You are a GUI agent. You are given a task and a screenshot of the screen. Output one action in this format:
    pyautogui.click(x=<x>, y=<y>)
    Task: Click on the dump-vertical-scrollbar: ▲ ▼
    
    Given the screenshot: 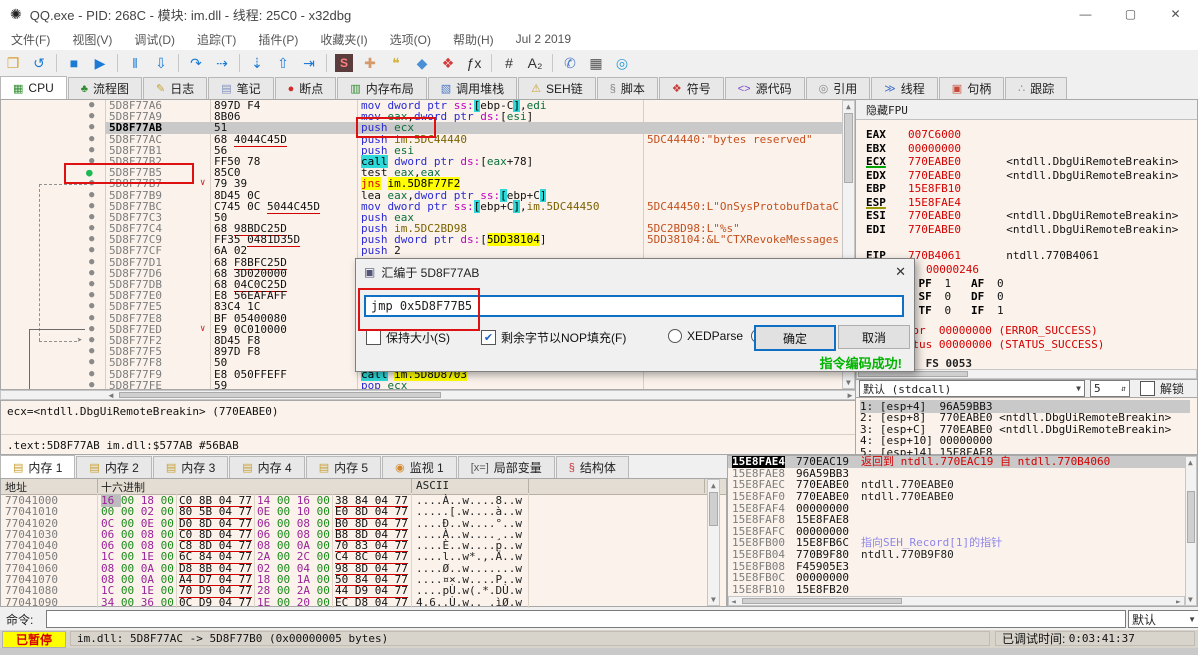 What is the action you would take?
    pyautogui.click(x=713, y=542)
    